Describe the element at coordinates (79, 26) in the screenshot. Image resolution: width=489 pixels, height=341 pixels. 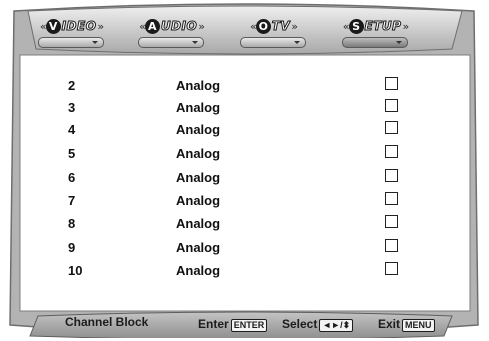
I see `tab-video-label: IDEO` at that location.